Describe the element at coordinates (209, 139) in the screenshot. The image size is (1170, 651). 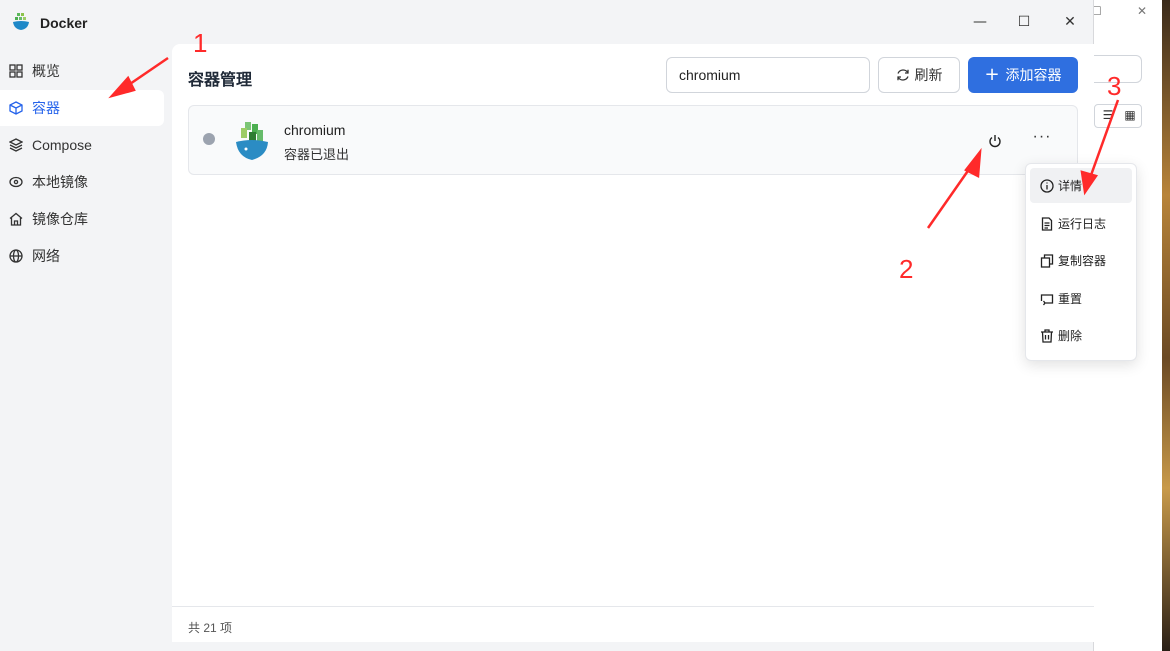
I see `status-dot` at that location.